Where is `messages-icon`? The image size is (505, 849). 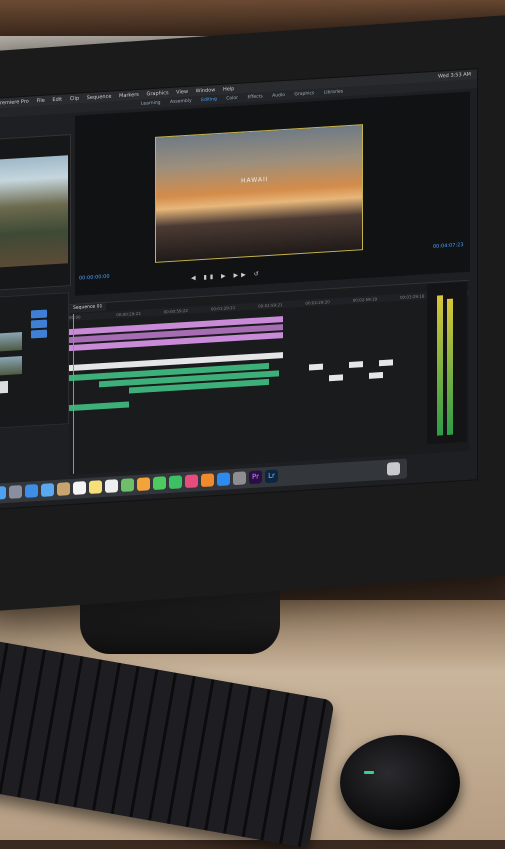 messages-icon is located at coordinates (159, 483).